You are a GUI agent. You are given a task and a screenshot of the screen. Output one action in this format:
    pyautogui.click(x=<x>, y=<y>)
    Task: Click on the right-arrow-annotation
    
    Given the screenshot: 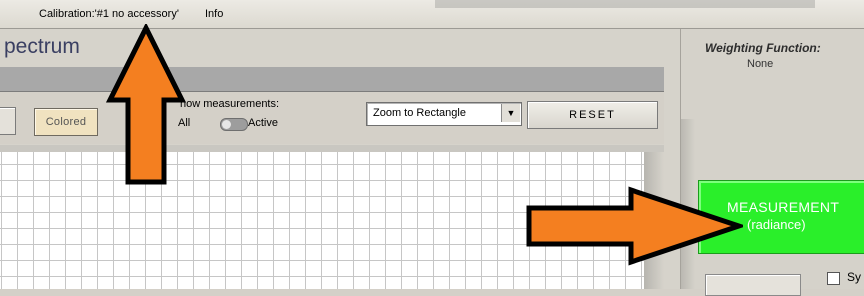 What is the action you would take?
    pyautogui.click(x=634, y=226)
    